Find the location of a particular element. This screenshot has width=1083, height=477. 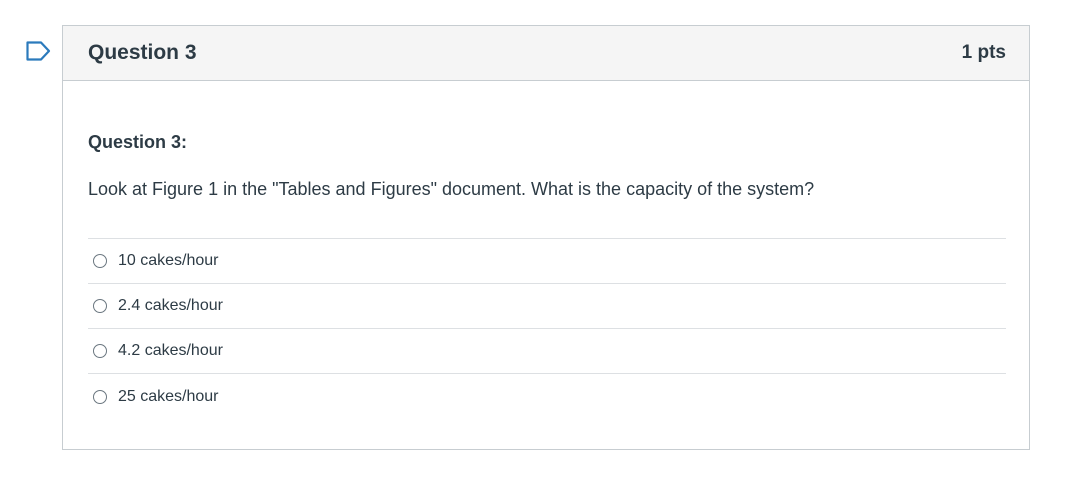

answer-option: 2.4 cakes/hour is located at coordinates (547, 306).